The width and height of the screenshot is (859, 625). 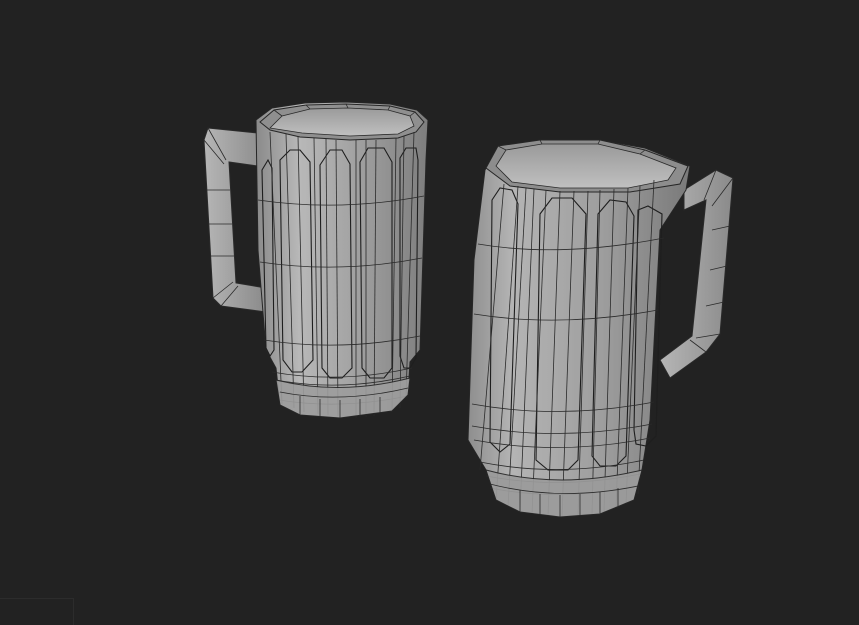 I want to click on mug-left, so click(x=316, y=260).